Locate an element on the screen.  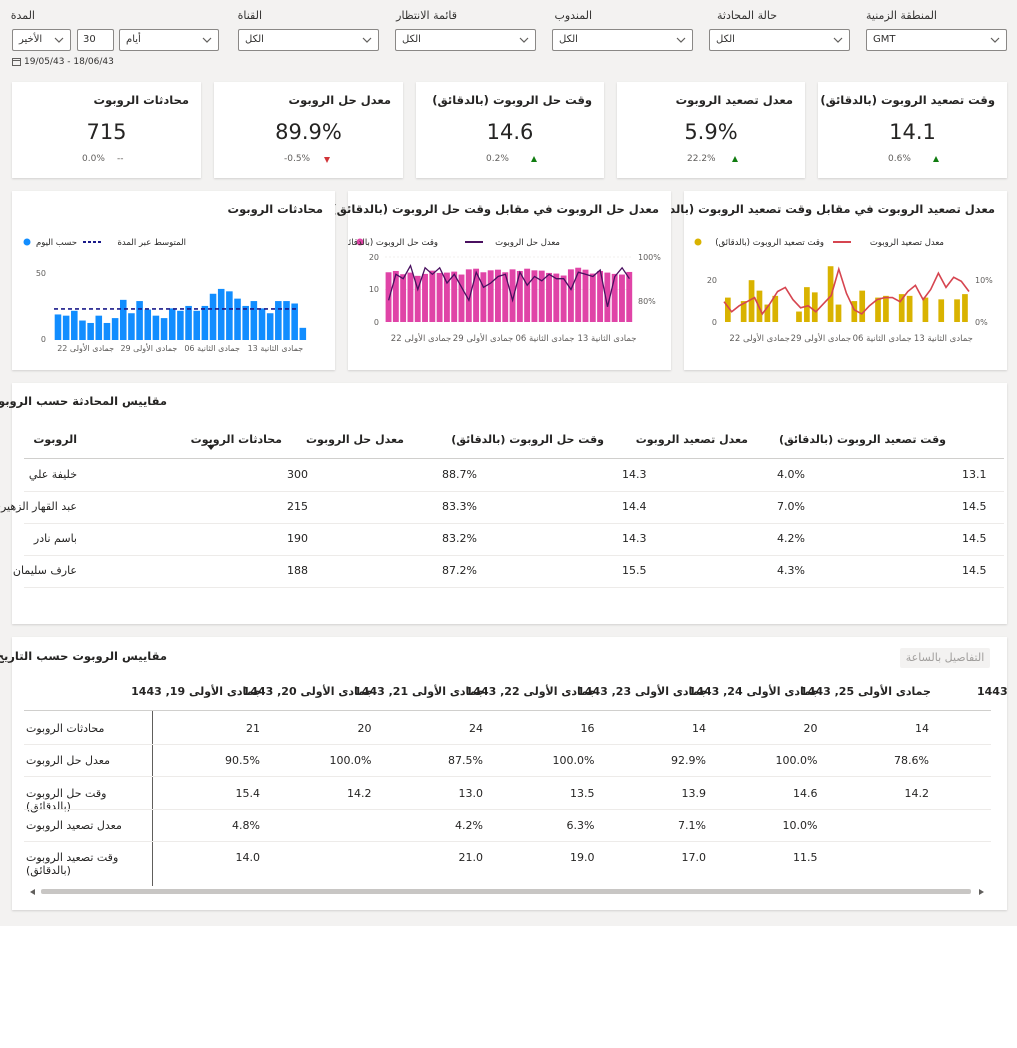
trend-up-icon is located at coordinates (936, 159).